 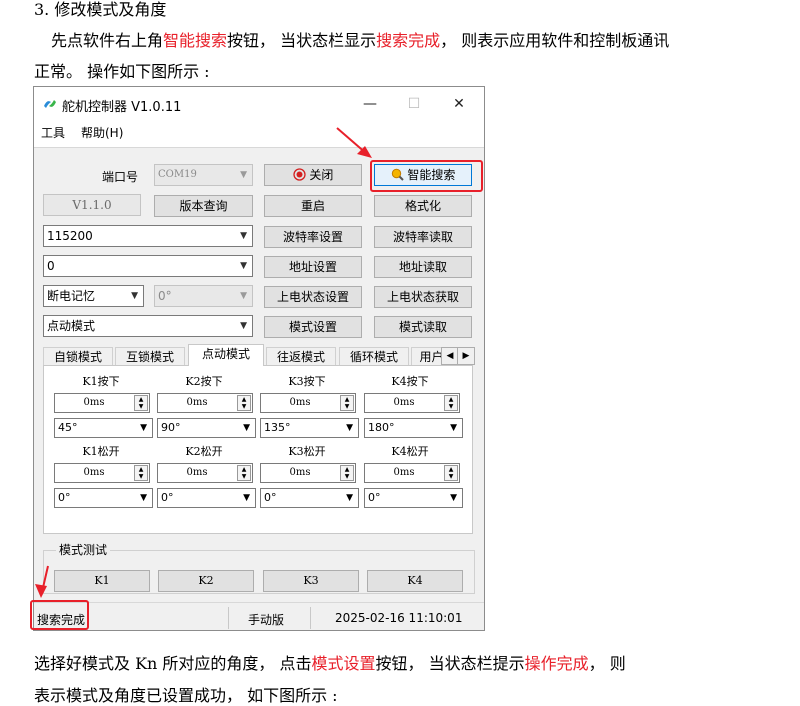 What do you see at coordinates (343, 663) in the screenshot?
I see `para2-mode-set: 模式设置` at bounding box center [343, 663].